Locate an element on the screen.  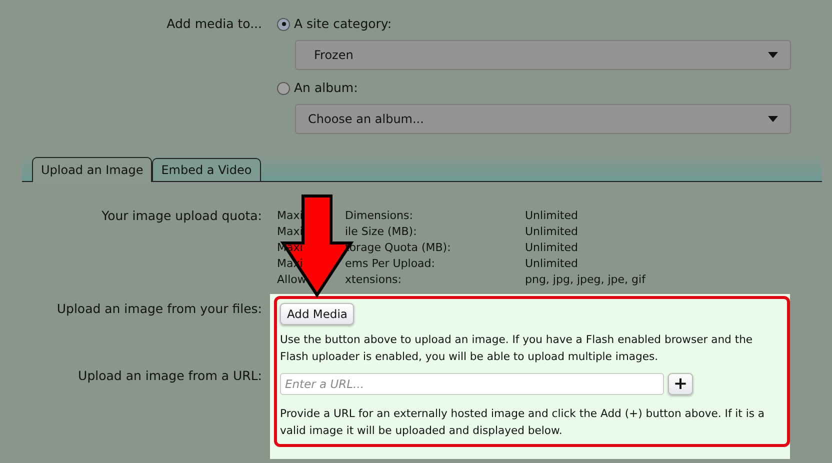
quota-value: png, jpg, jpeg, jpe, gif is located at coordinates (585, 280).